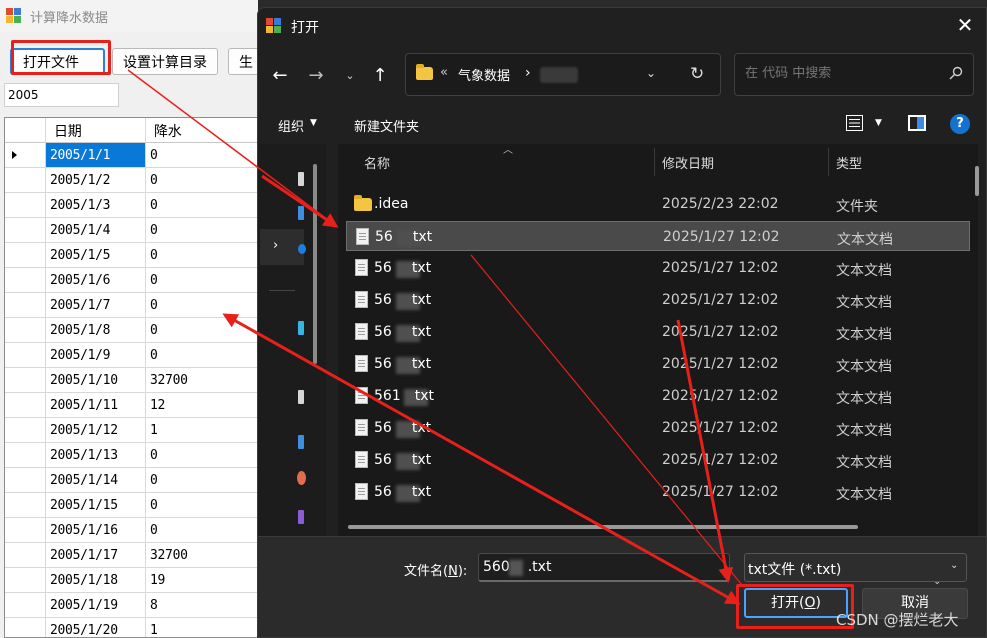 Image resolution: width=987 pixels, height=638 pixels. I want to click on view-options-icon, so click(854, 123).